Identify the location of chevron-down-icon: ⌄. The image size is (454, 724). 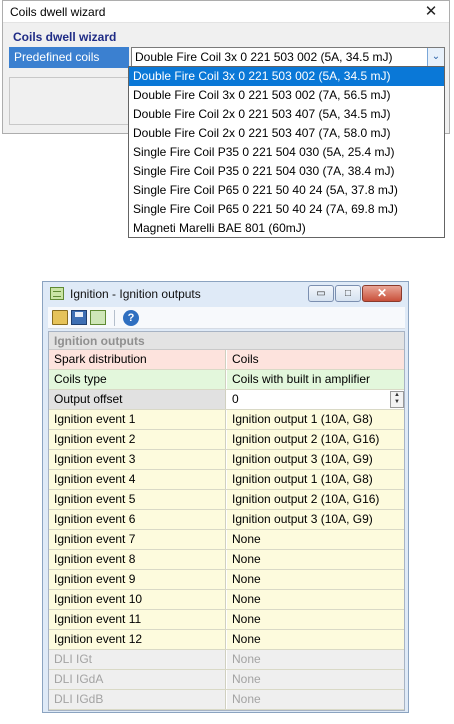
(435, 57).